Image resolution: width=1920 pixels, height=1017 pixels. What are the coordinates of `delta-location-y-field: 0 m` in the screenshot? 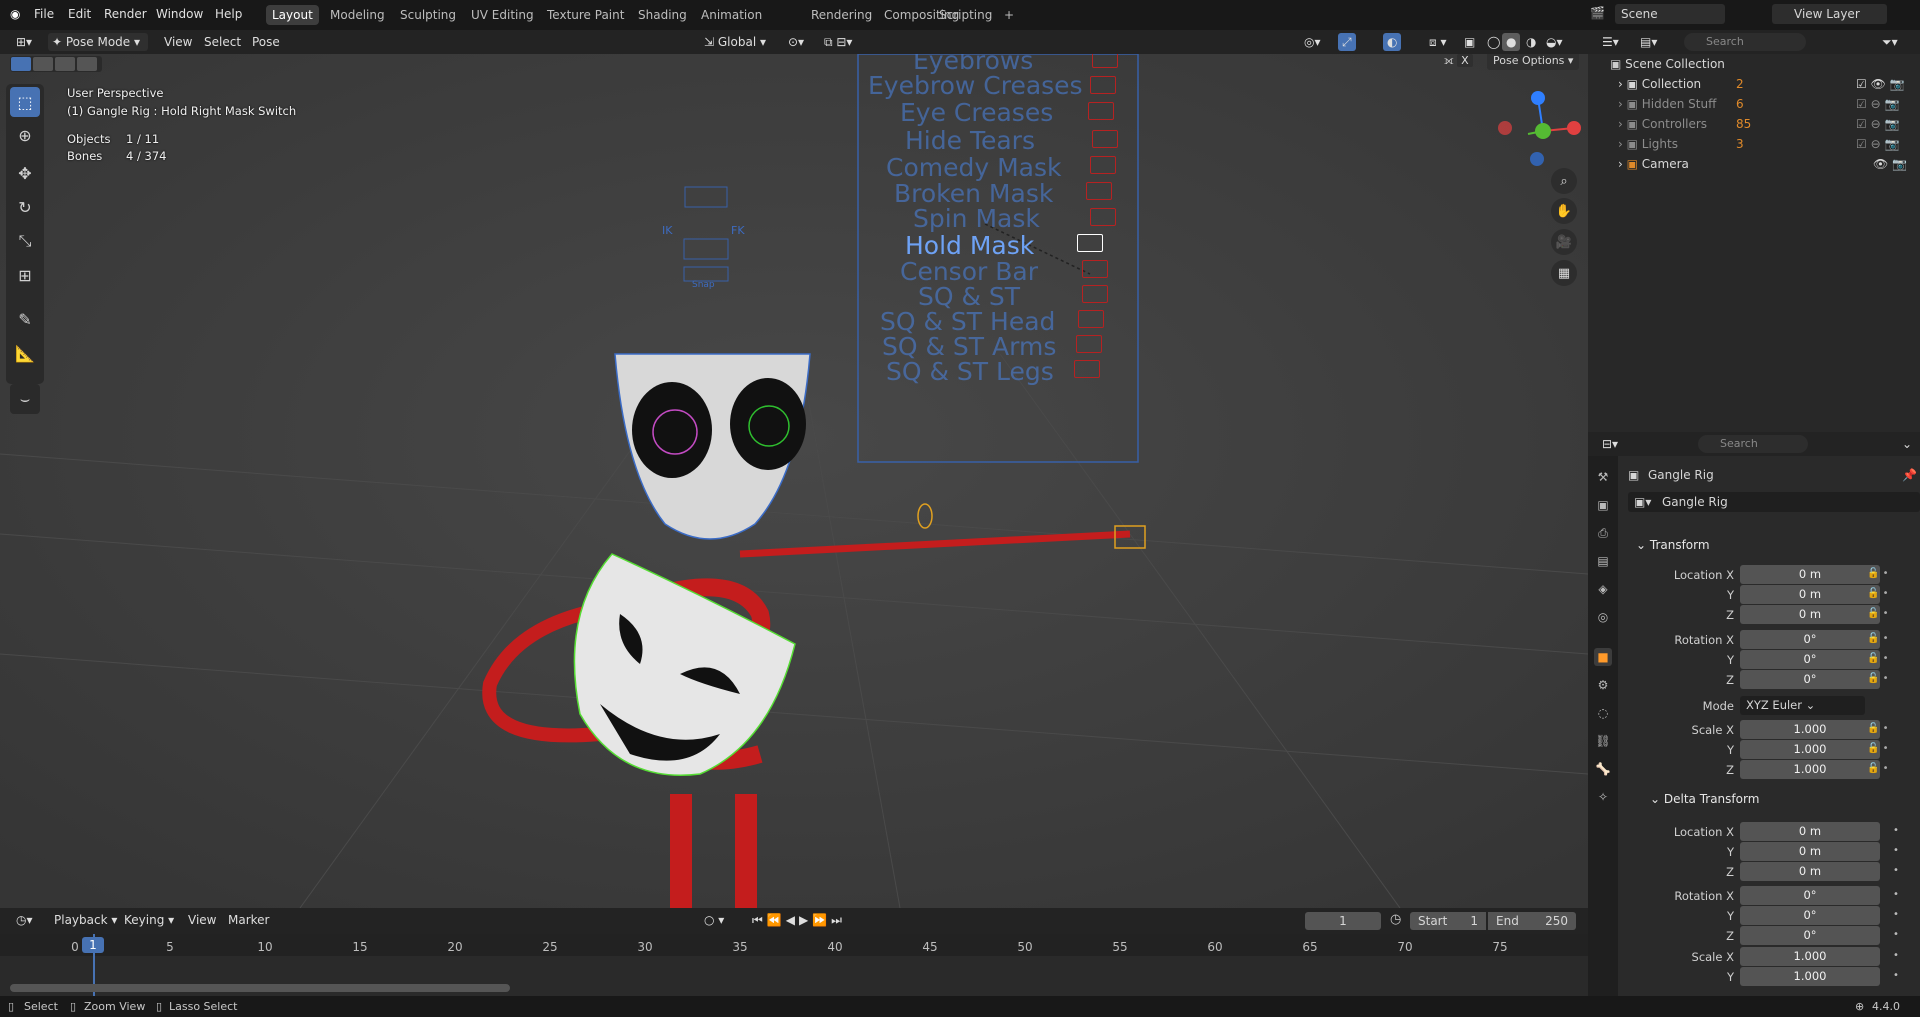 It's located at (1810, 851).